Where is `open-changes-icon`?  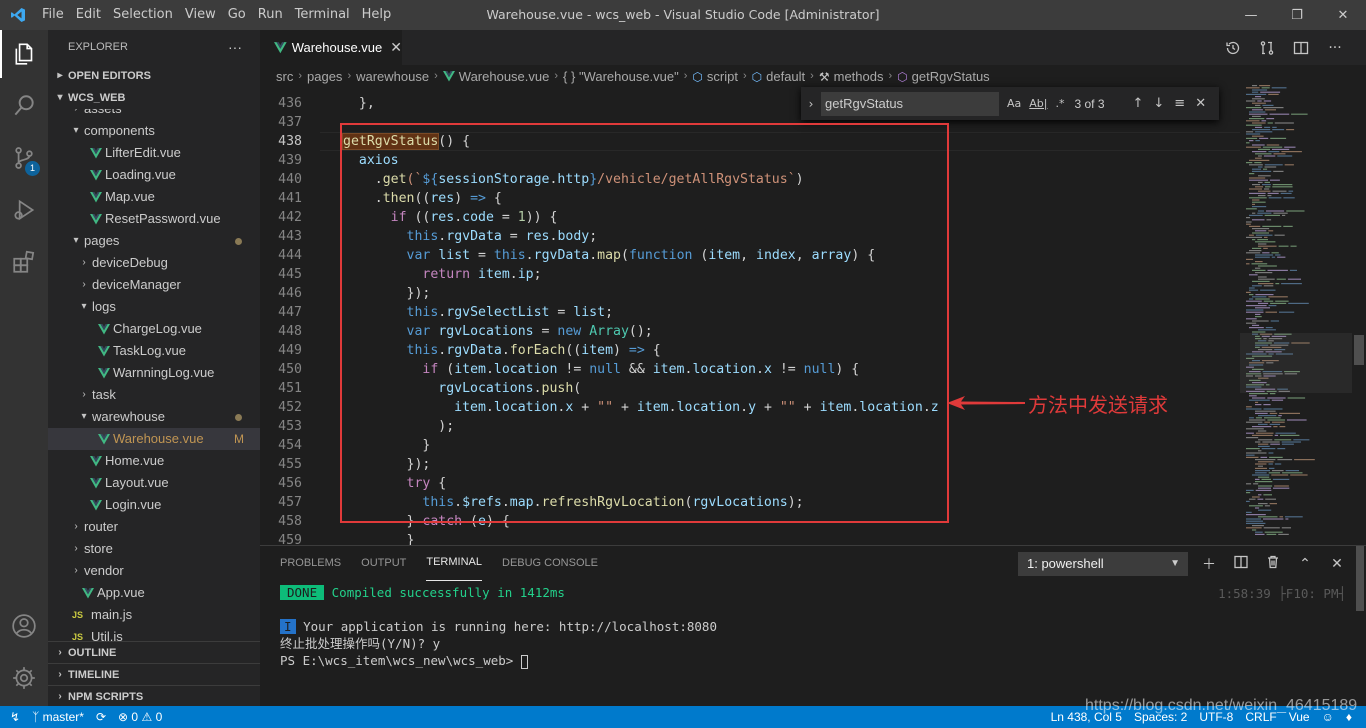 open-changes-icon is located at coordinates (1267, 48).